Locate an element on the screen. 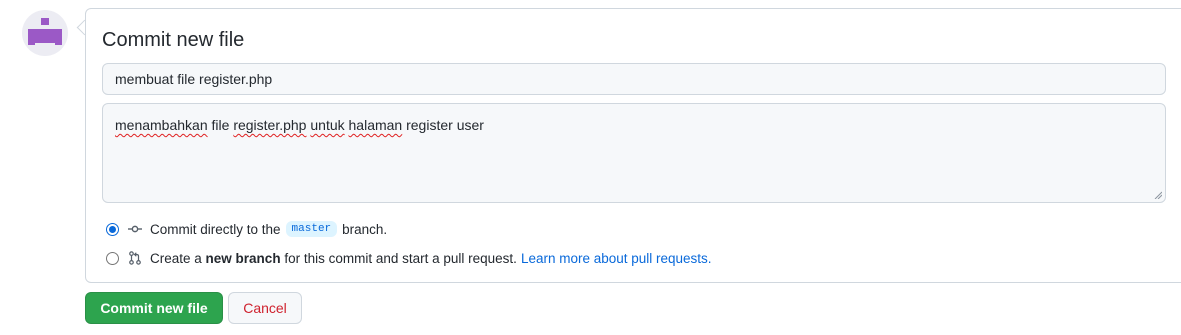 This screenshot has height=335, width=1181. desc-word: user is located at coordinates (470, 125).